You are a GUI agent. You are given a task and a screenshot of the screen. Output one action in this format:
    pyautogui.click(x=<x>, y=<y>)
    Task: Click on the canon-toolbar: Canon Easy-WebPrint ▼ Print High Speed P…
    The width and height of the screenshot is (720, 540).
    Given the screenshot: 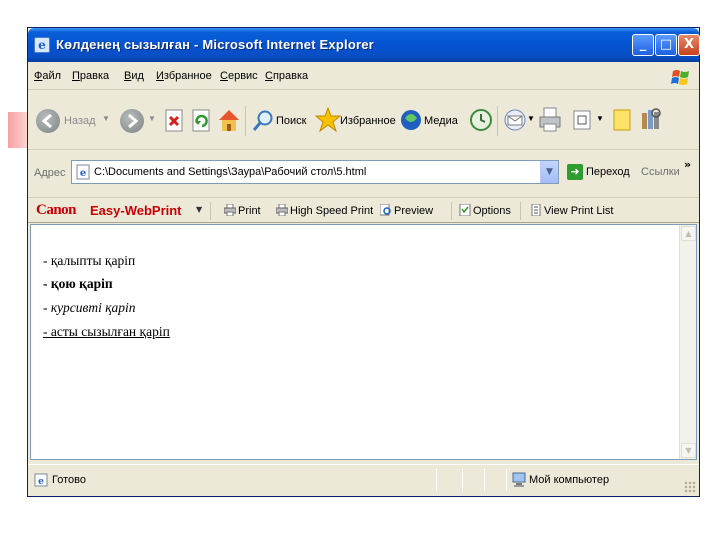 What is the action you would take?
    pyautogui.click(x=363, y=211)
    